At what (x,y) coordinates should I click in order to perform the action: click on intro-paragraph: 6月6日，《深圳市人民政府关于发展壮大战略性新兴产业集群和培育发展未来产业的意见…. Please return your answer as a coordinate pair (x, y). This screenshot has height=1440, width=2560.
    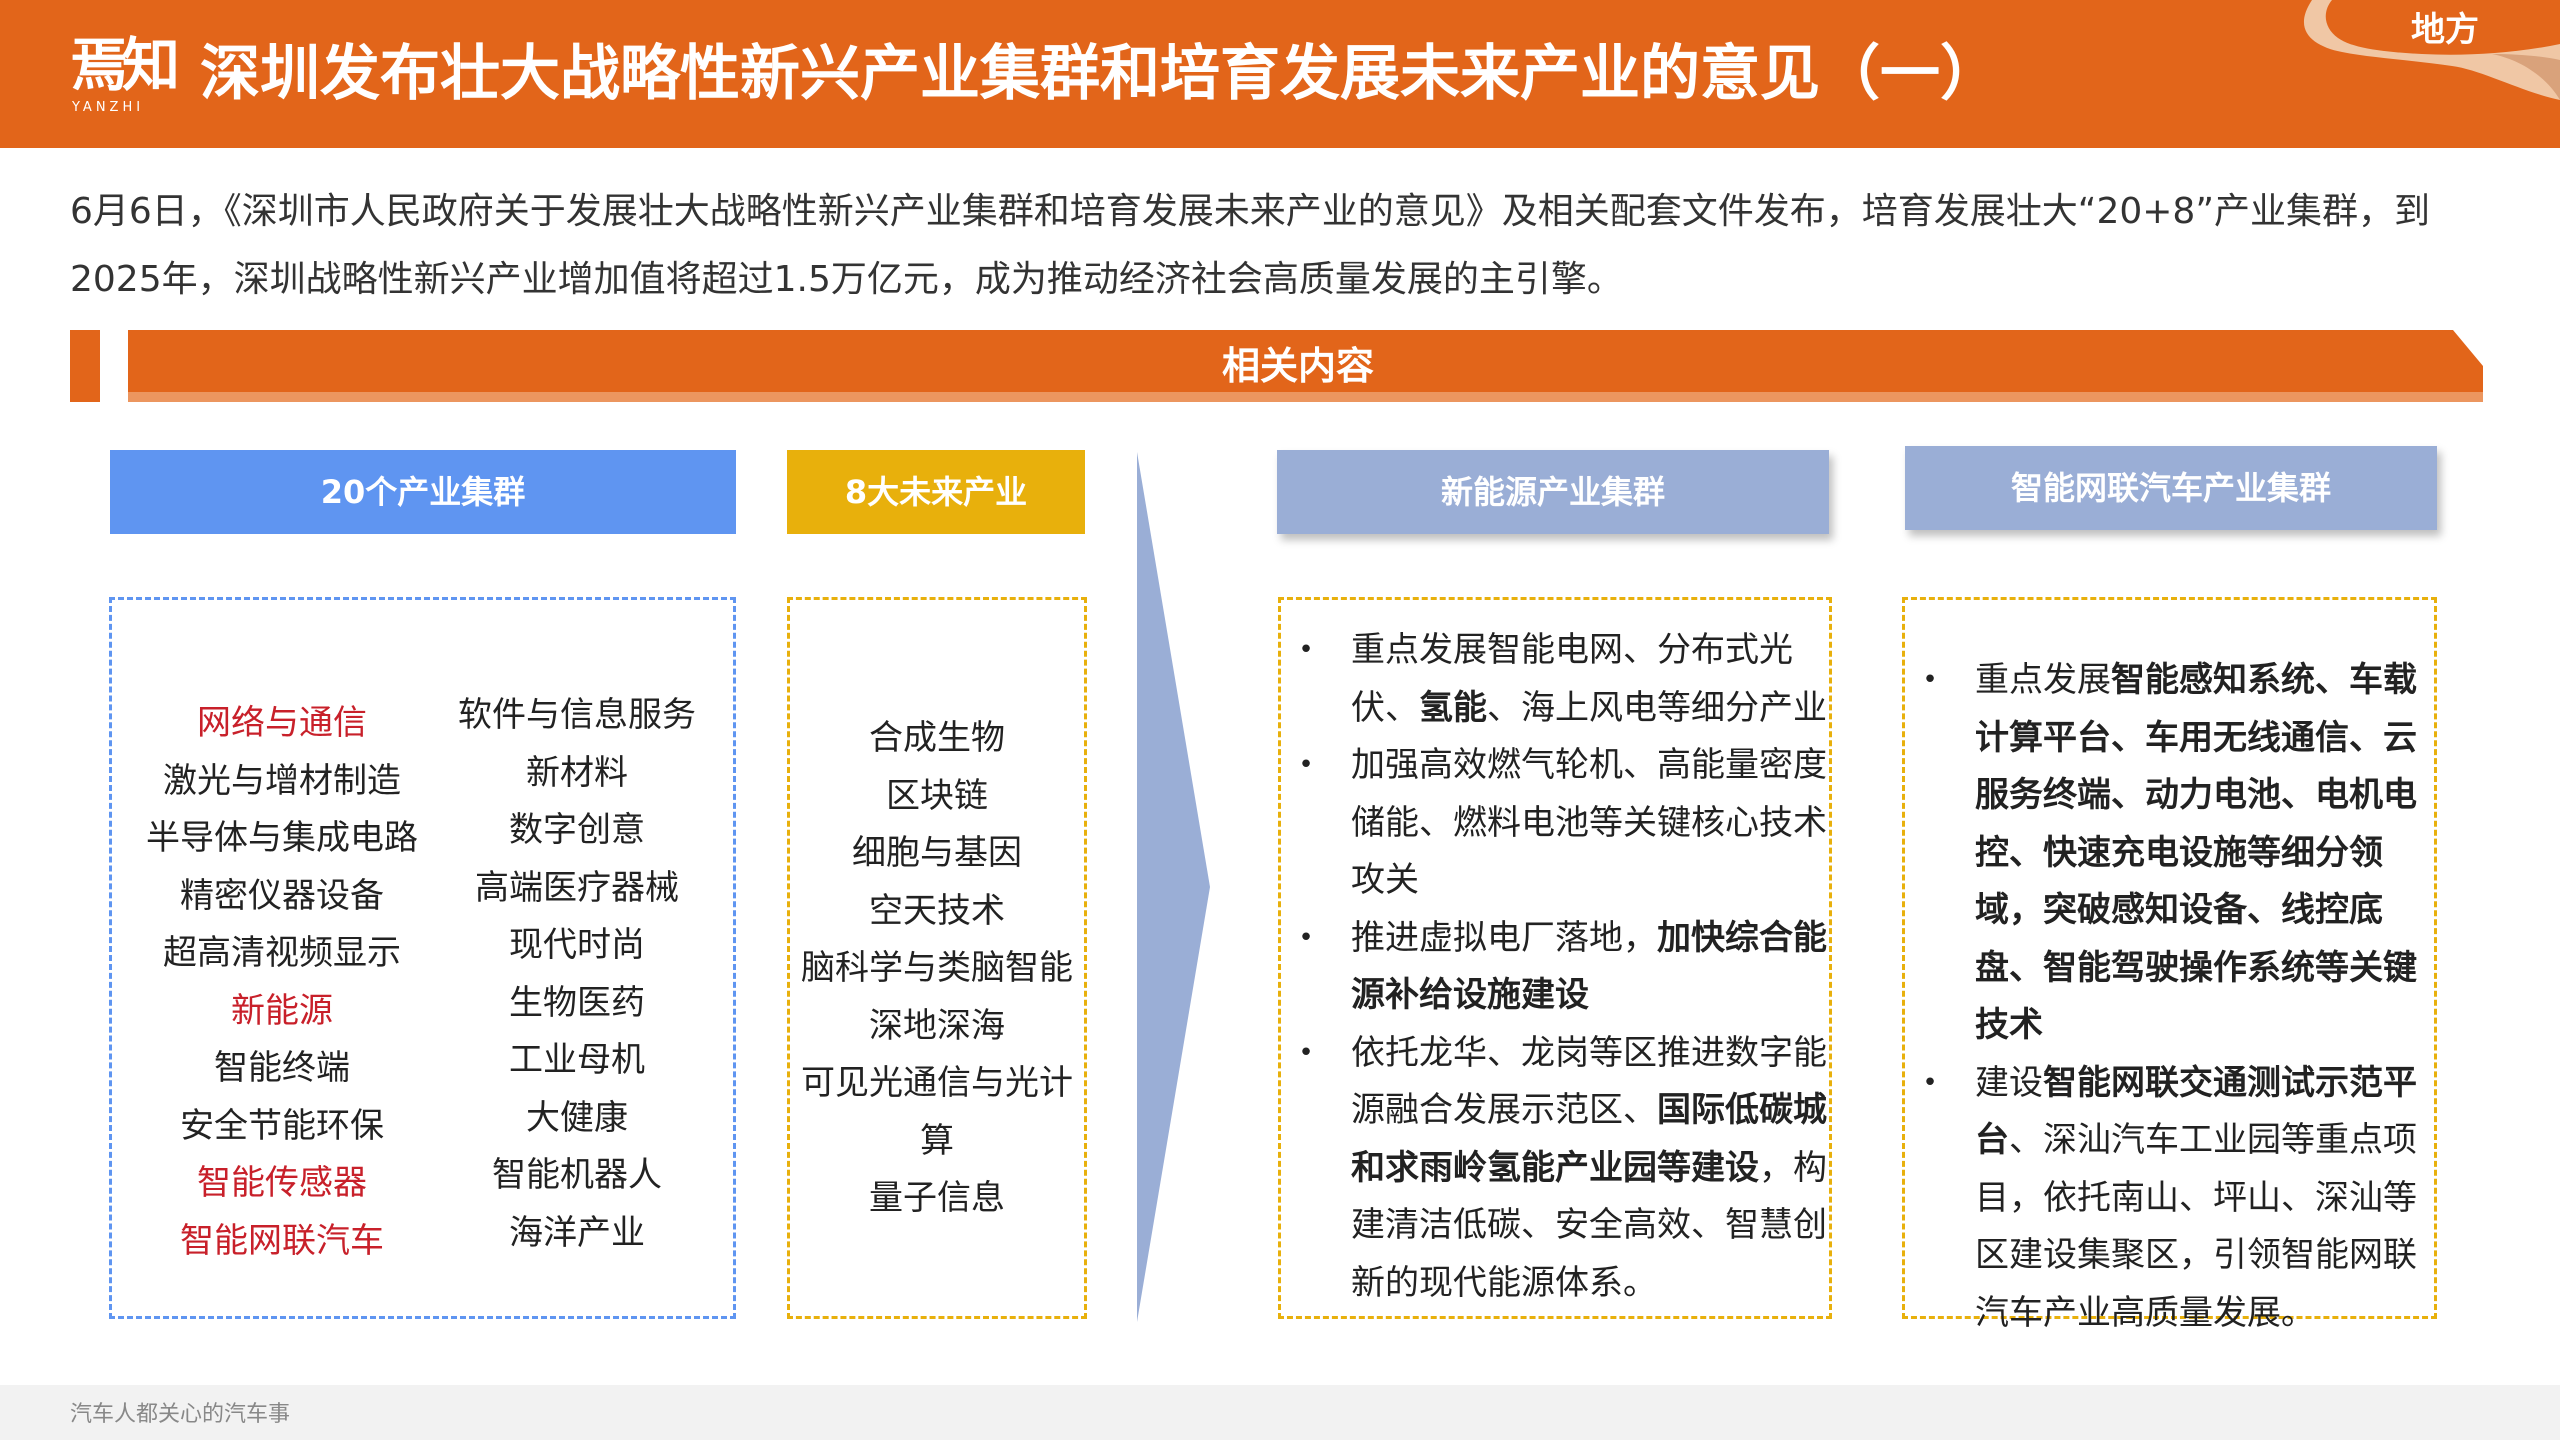
    Looking at the image, I should click on (1250, 245).